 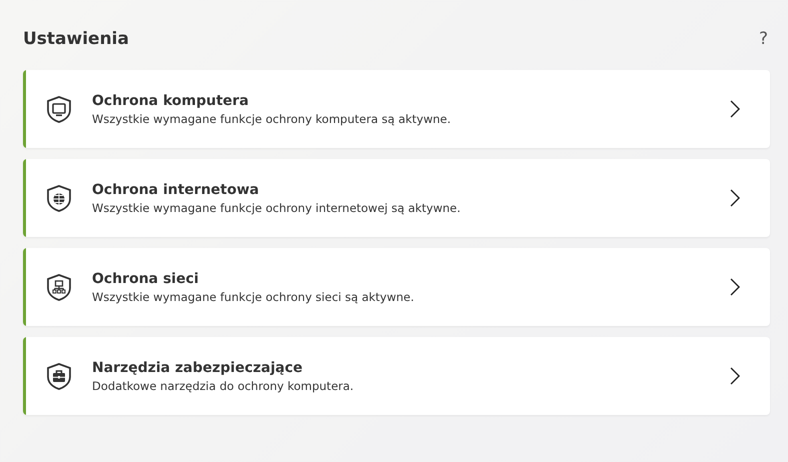 What do you see at coordinates (763, 39) in the screenshot?
I see `help-button: ?` at bounding box center [763, 39].